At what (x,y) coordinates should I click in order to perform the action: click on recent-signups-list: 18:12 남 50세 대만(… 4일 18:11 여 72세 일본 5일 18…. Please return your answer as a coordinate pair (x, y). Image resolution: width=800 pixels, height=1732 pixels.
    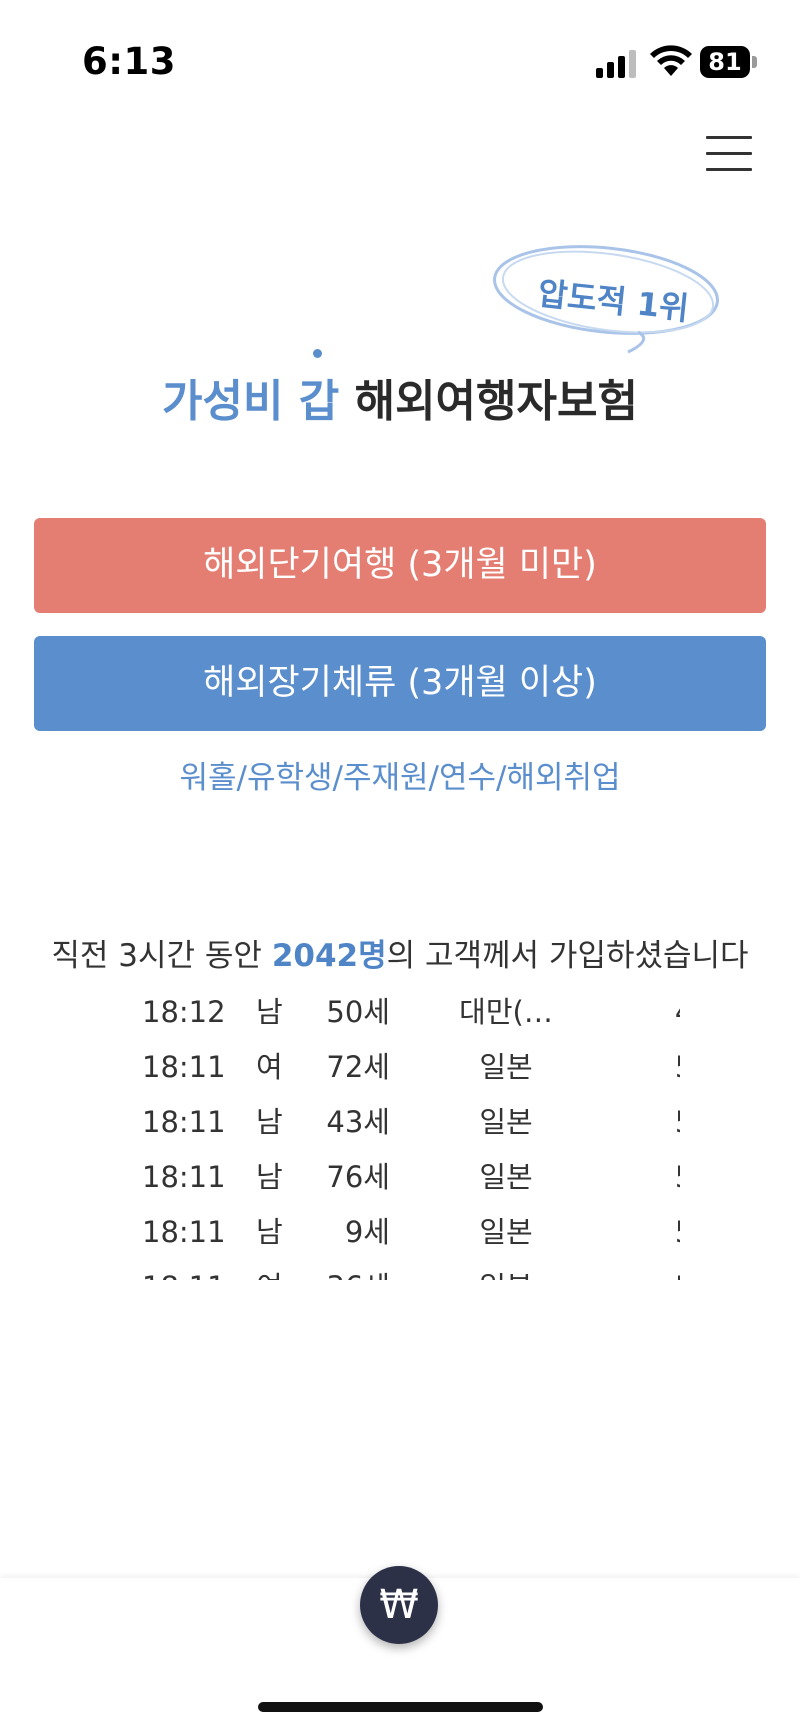
    Looking at the image, I should click on (400, 1135).